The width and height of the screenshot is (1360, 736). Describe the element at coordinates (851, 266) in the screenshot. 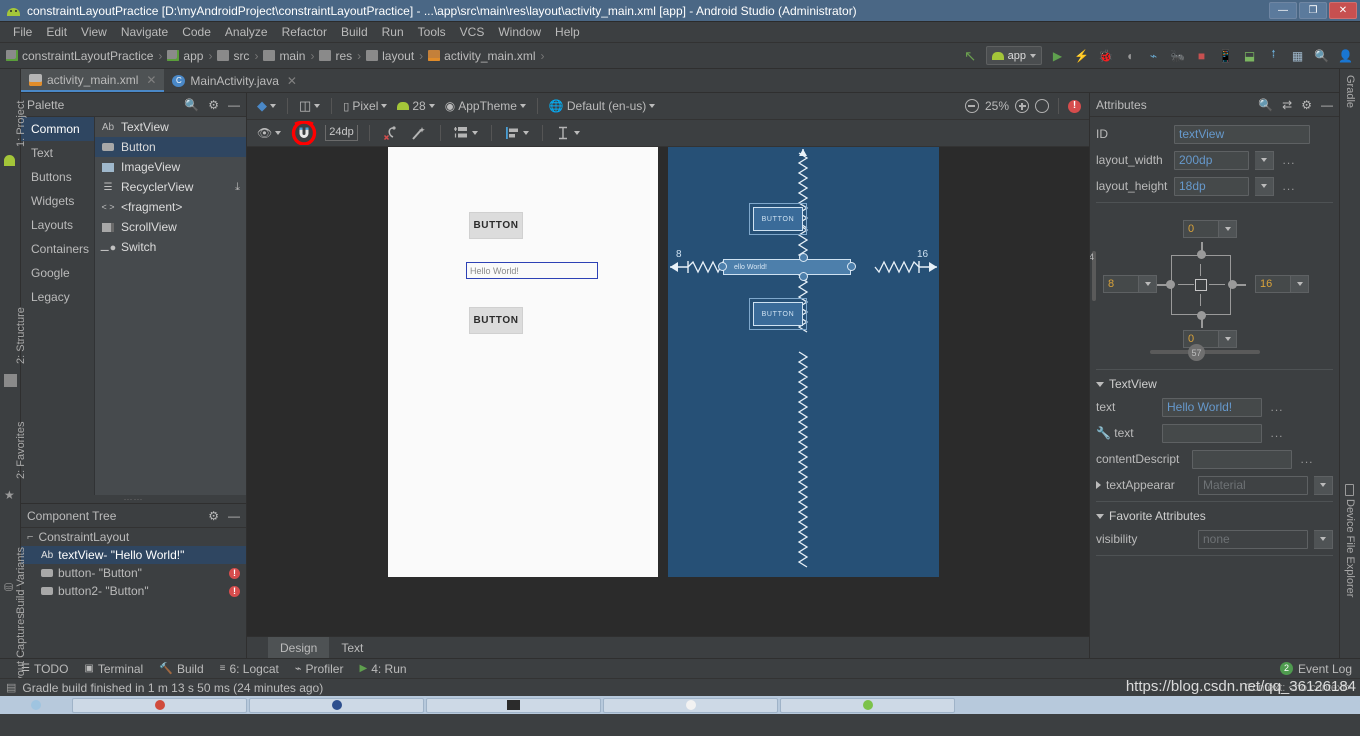

I see `blueprint-anchor-right` at that location.